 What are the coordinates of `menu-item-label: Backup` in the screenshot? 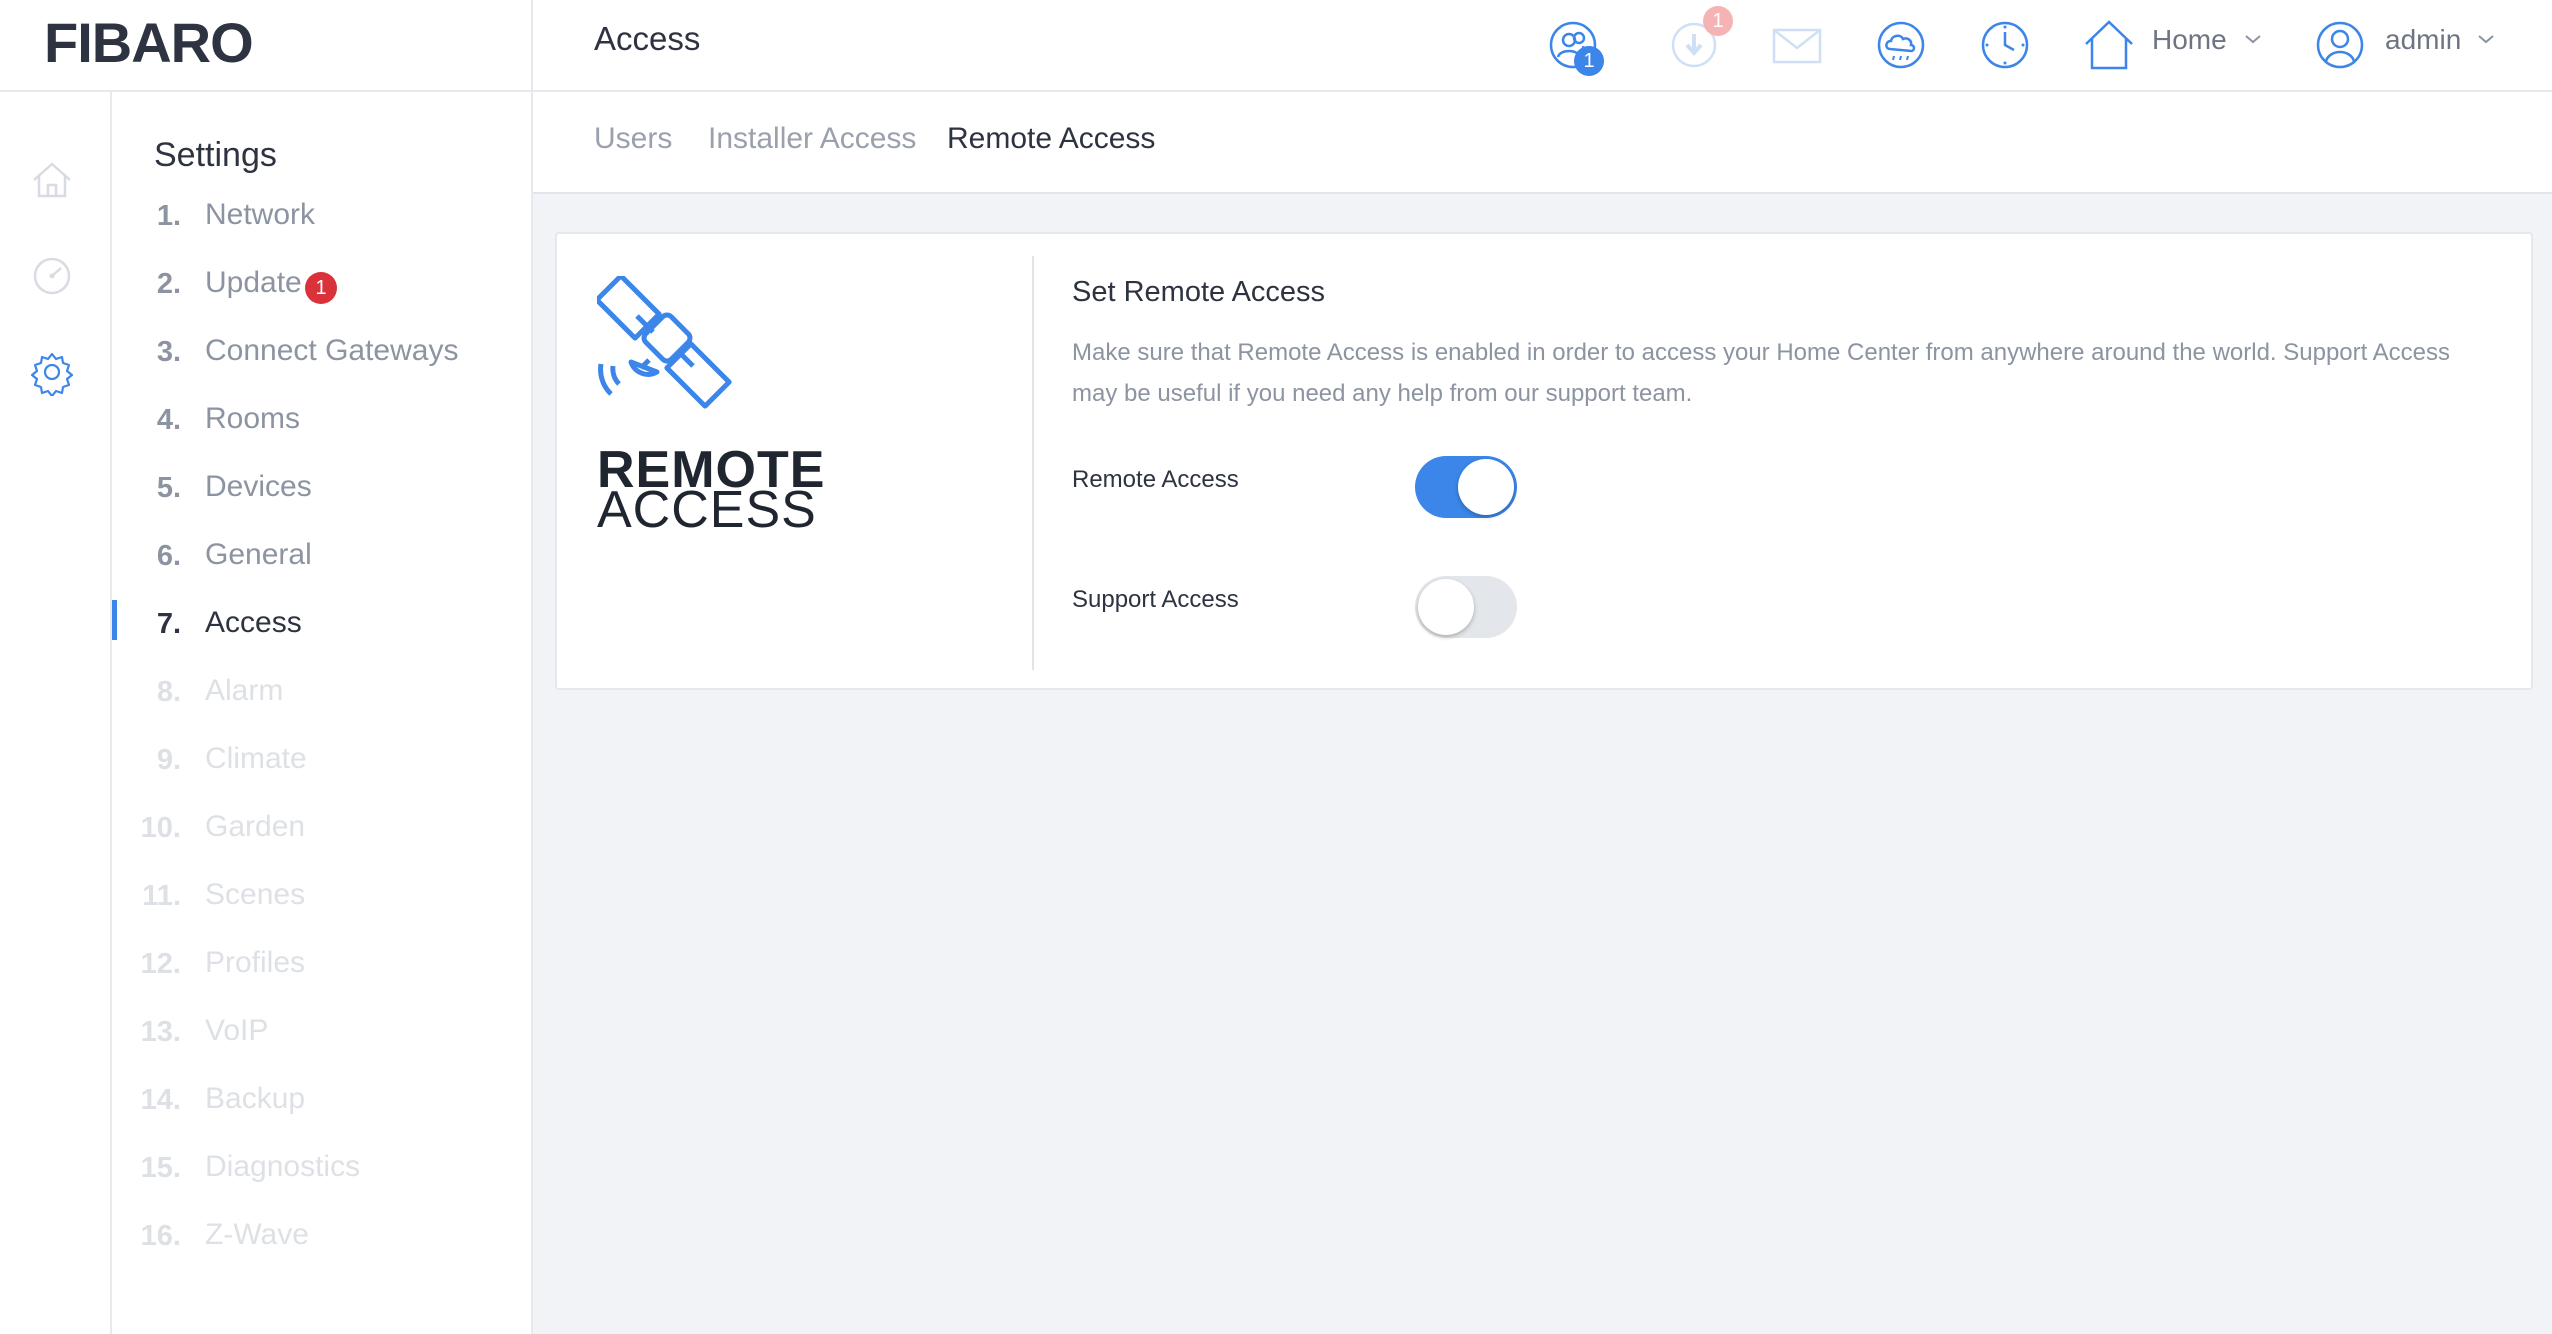 It's located at (255, 1098).